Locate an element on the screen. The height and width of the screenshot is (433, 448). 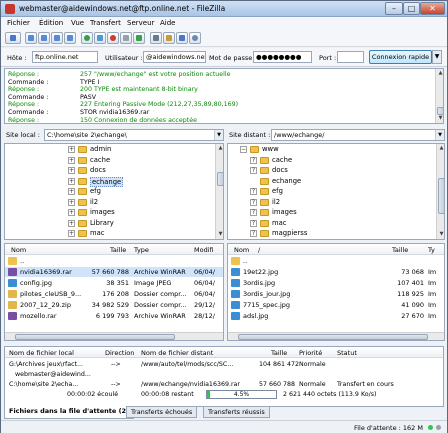
file-row: 7715_spec.jpg 41 090 Im is located at coordinates (336, 305).